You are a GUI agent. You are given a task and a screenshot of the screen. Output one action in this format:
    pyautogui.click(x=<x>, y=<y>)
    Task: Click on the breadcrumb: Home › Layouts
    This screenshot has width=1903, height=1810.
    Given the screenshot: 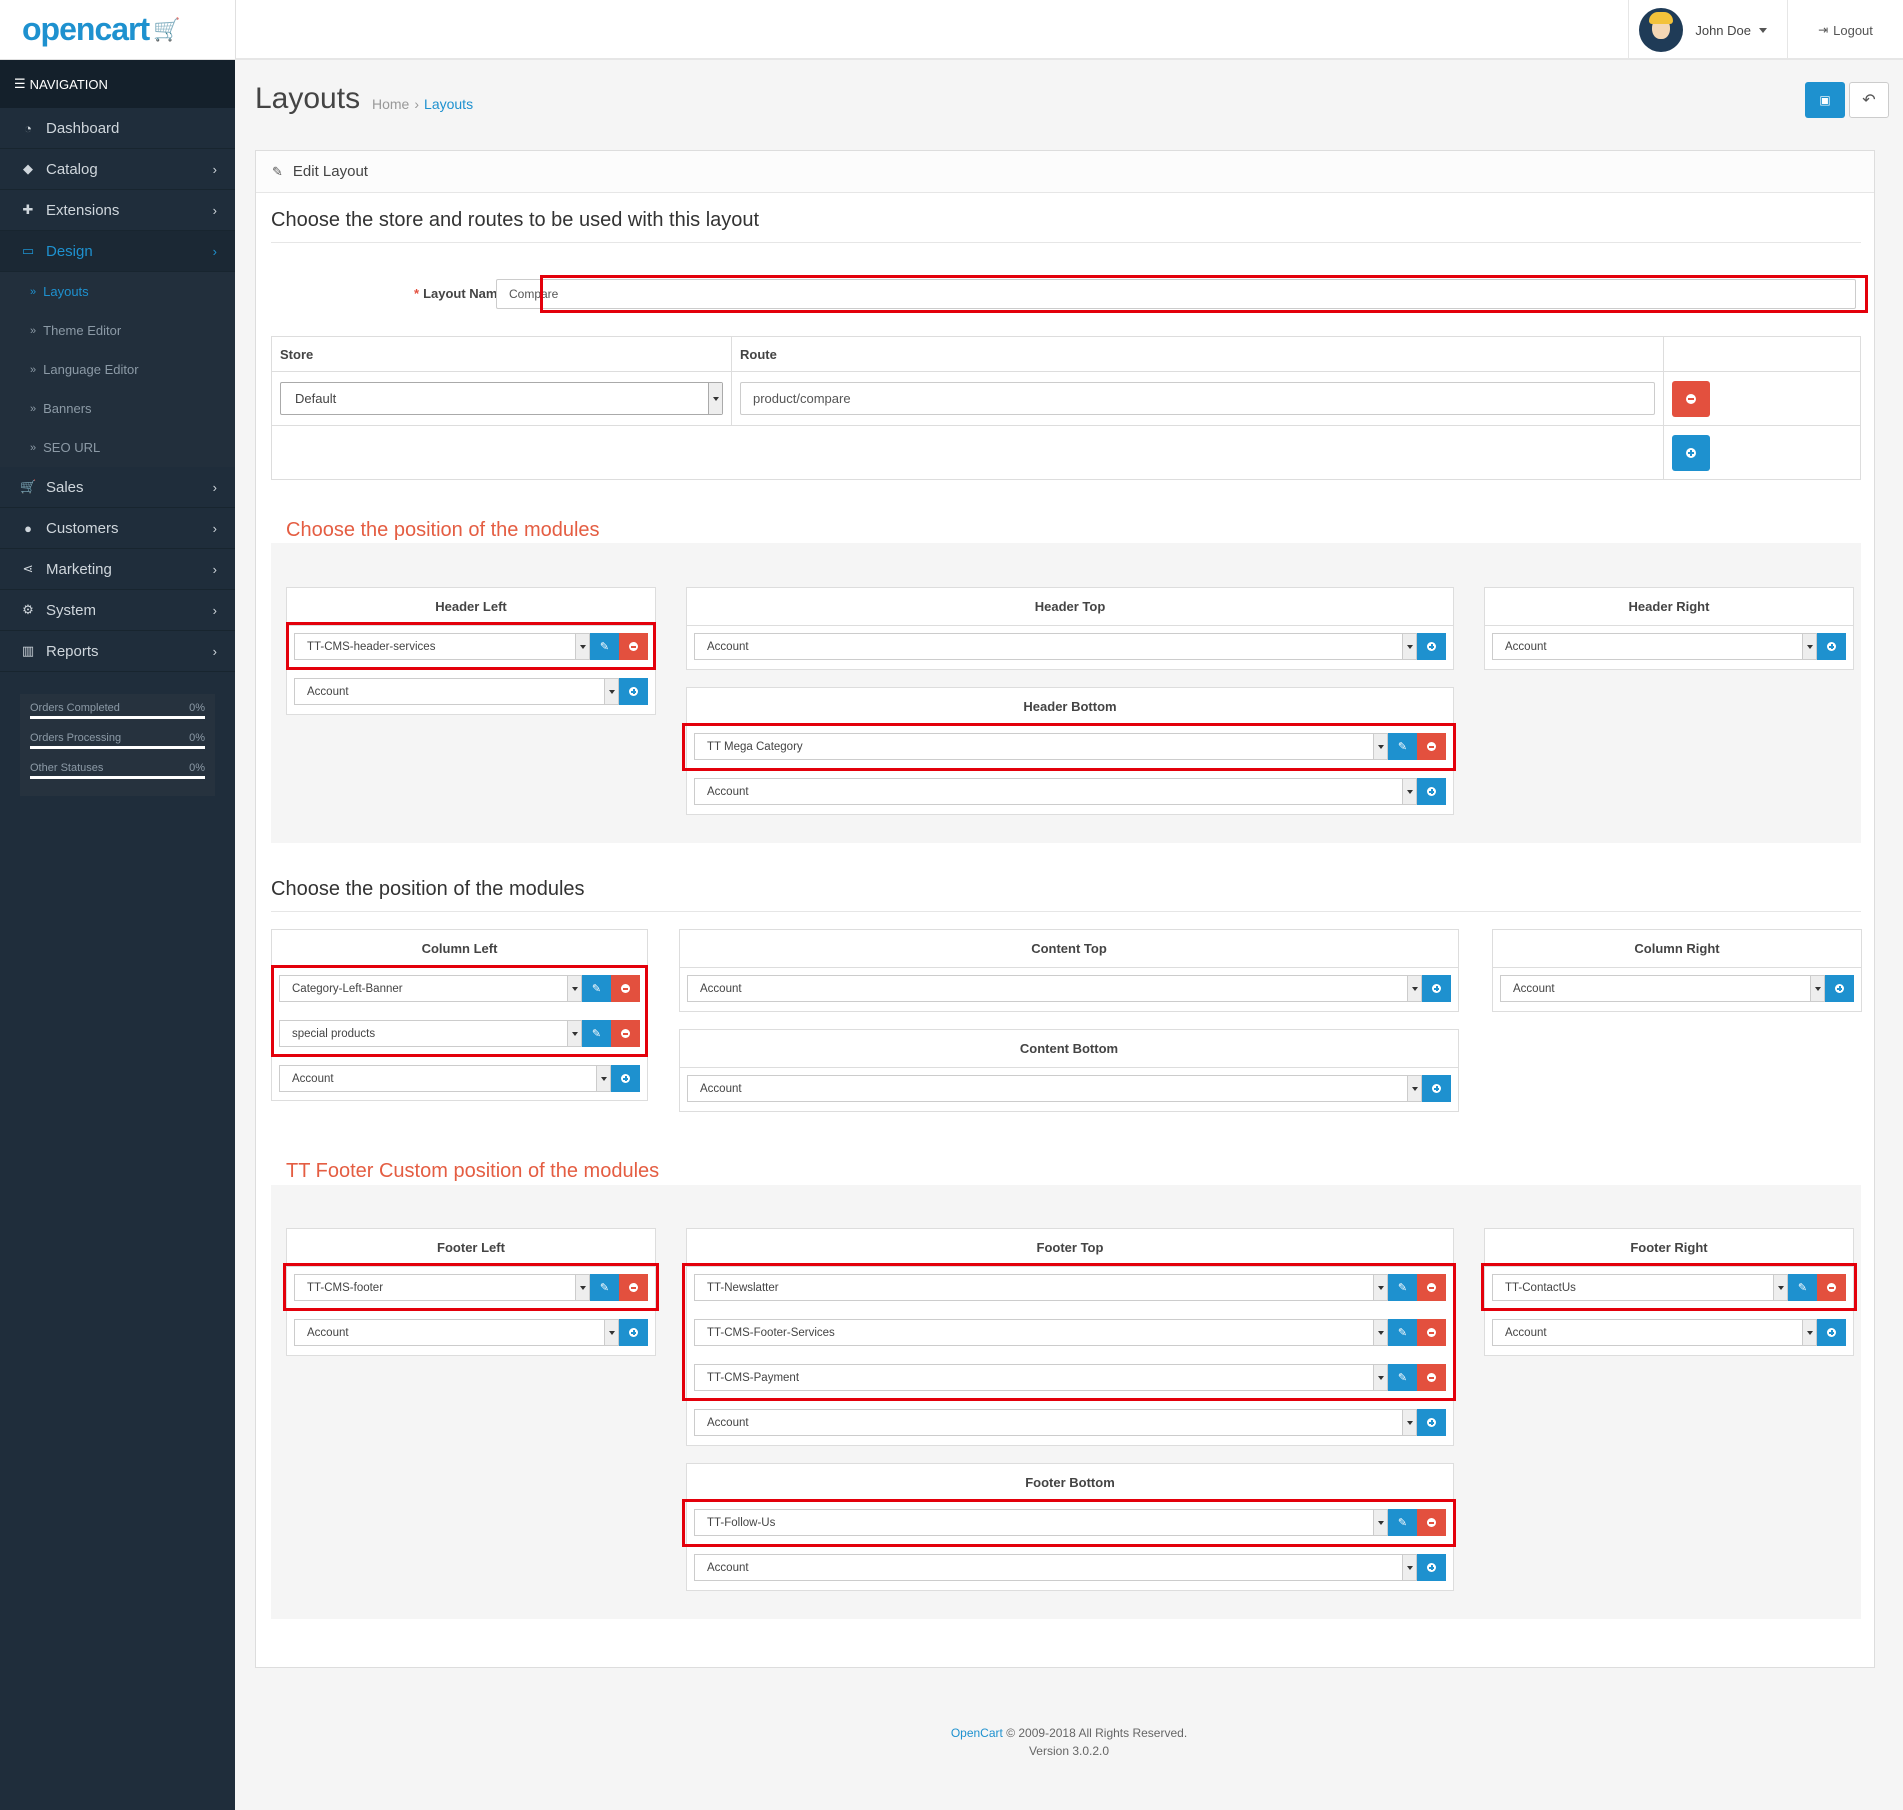 What is the action you would take?
    pyautogui.click(x=422, y=104)
    